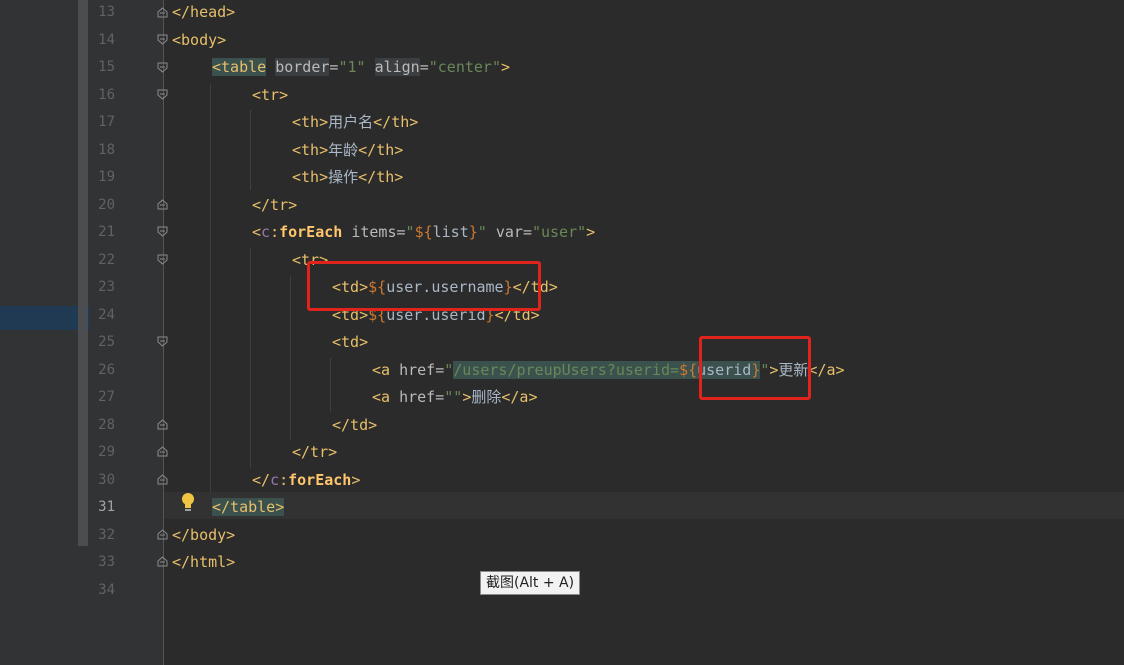 The height and width of the screenshot is (665, 1124). I want to click on code-line-29: </tr>, so click(314, 452).